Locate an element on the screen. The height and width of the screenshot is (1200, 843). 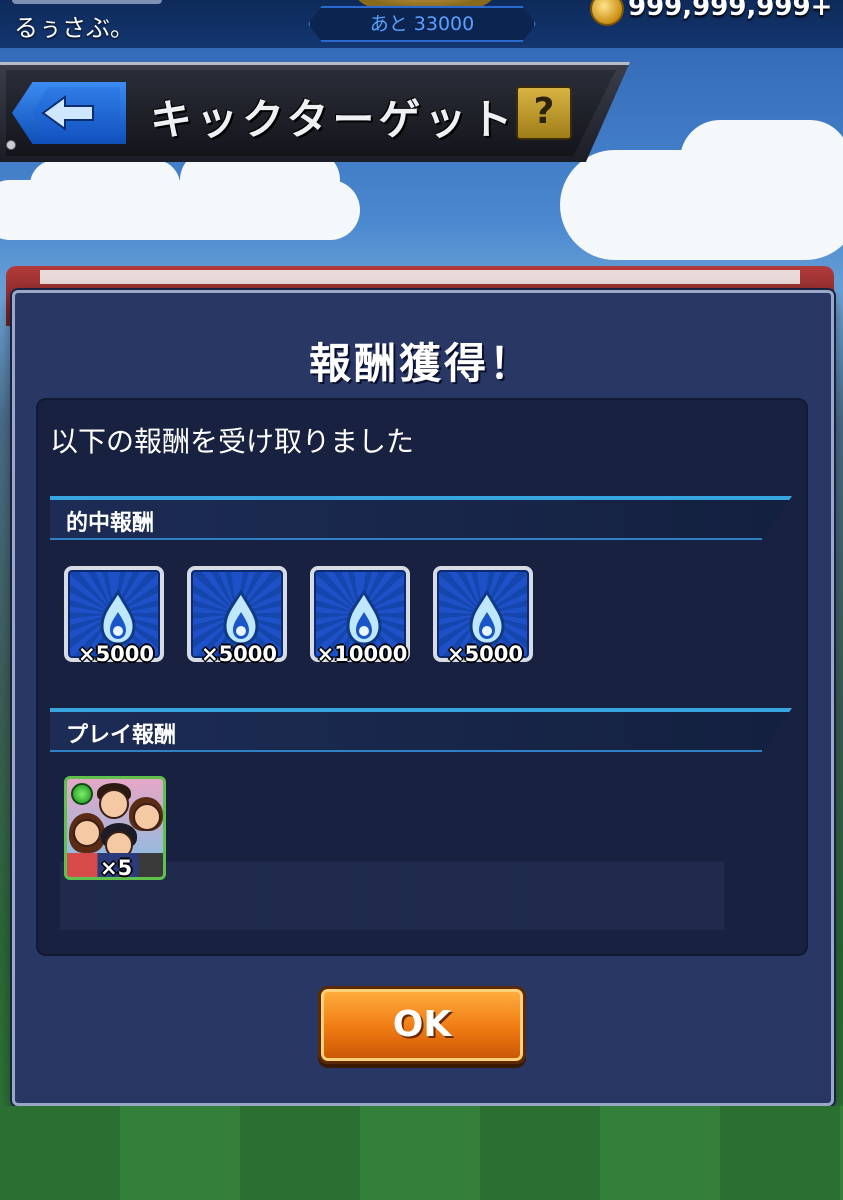
back-button is located at coordinates (69, 113).